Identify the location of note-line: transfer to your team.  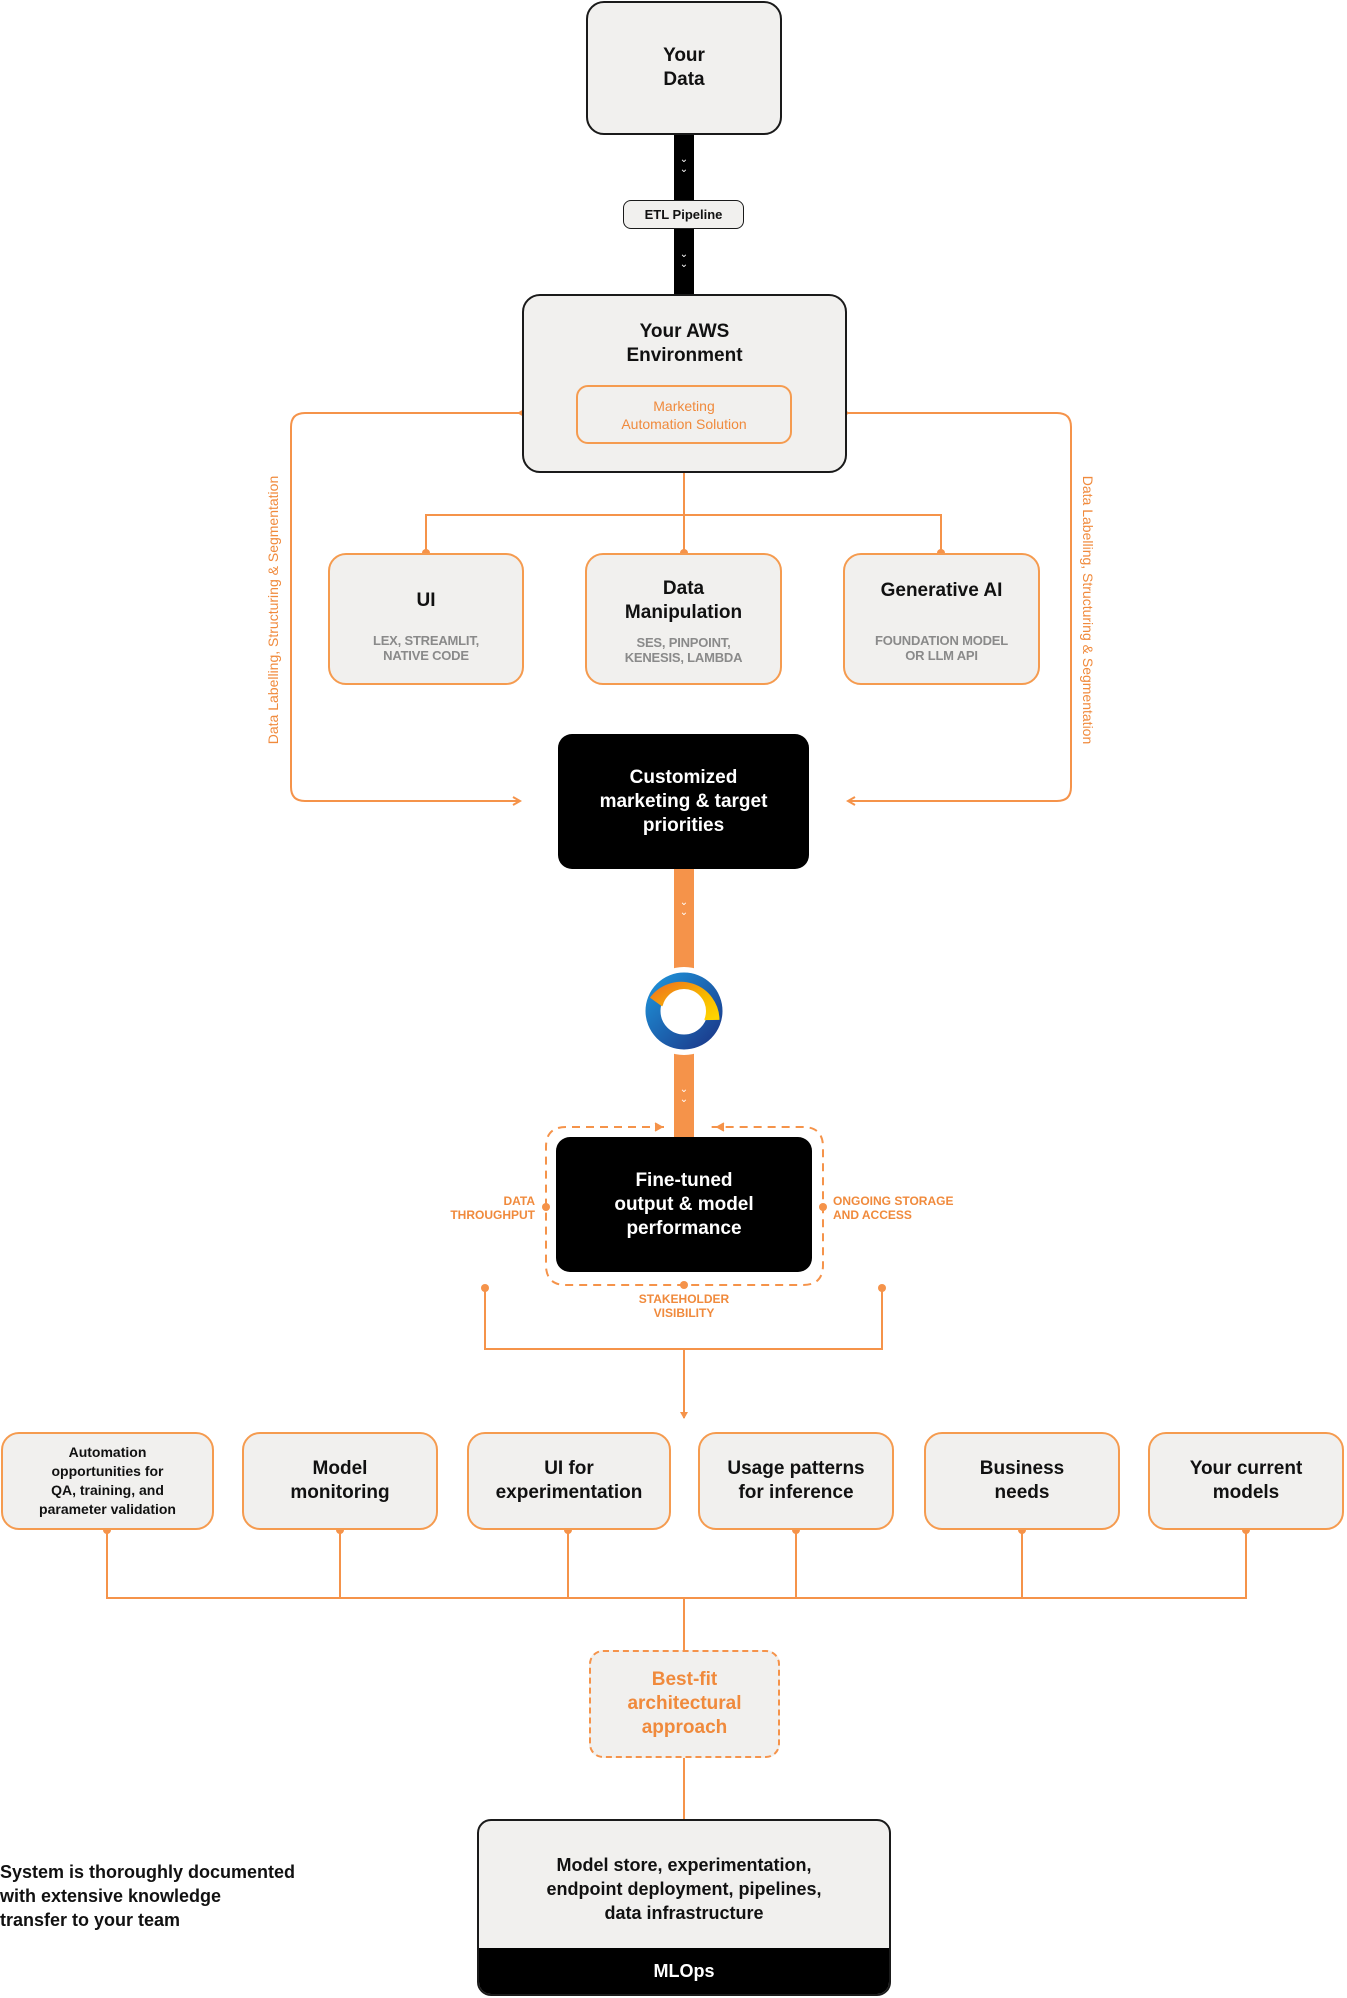
(90, 1920).